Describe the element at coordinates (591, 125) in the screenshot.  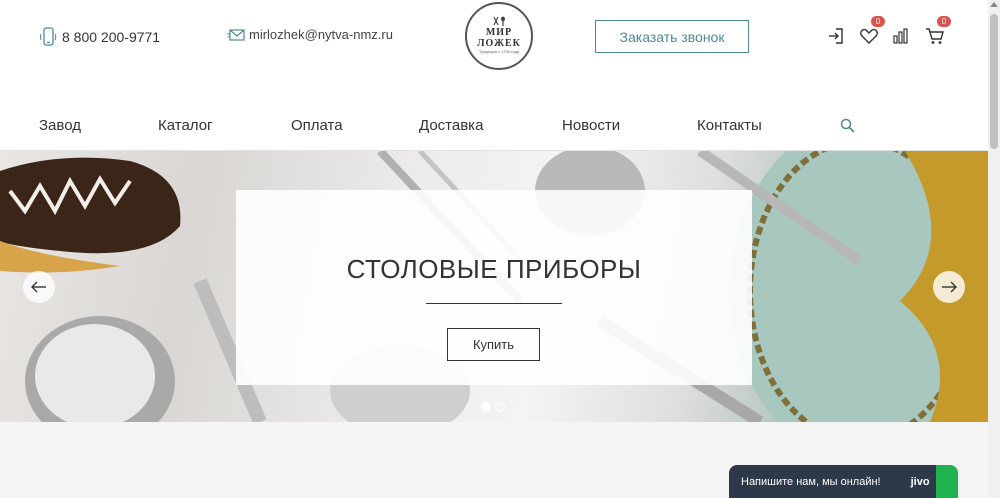
I see `nav-item-news: Новости` at that location.